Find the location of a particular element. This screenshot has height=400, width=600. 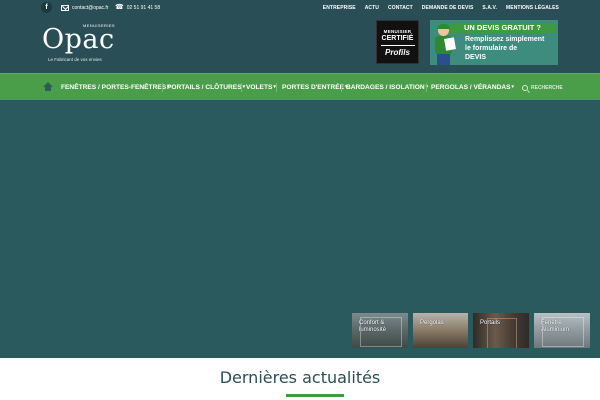

section-title: Dernières actualités is located at coordinates (300, 377).